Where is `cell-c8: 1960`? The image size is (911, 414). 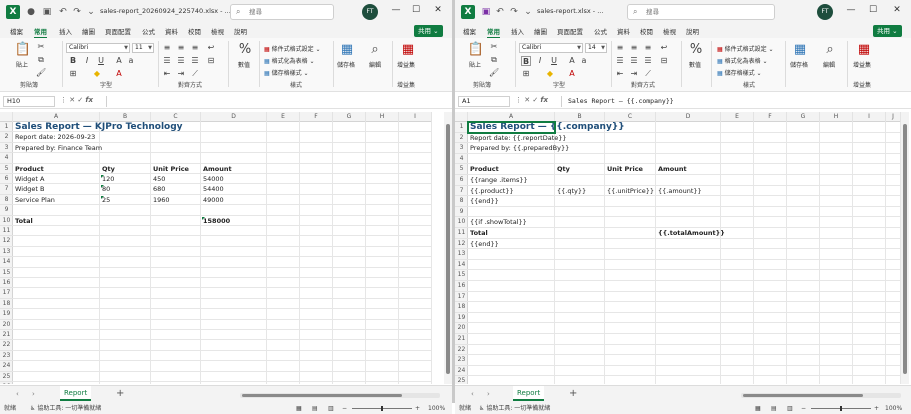
cell-c8: 1960 is located at coordinates (160, 200).